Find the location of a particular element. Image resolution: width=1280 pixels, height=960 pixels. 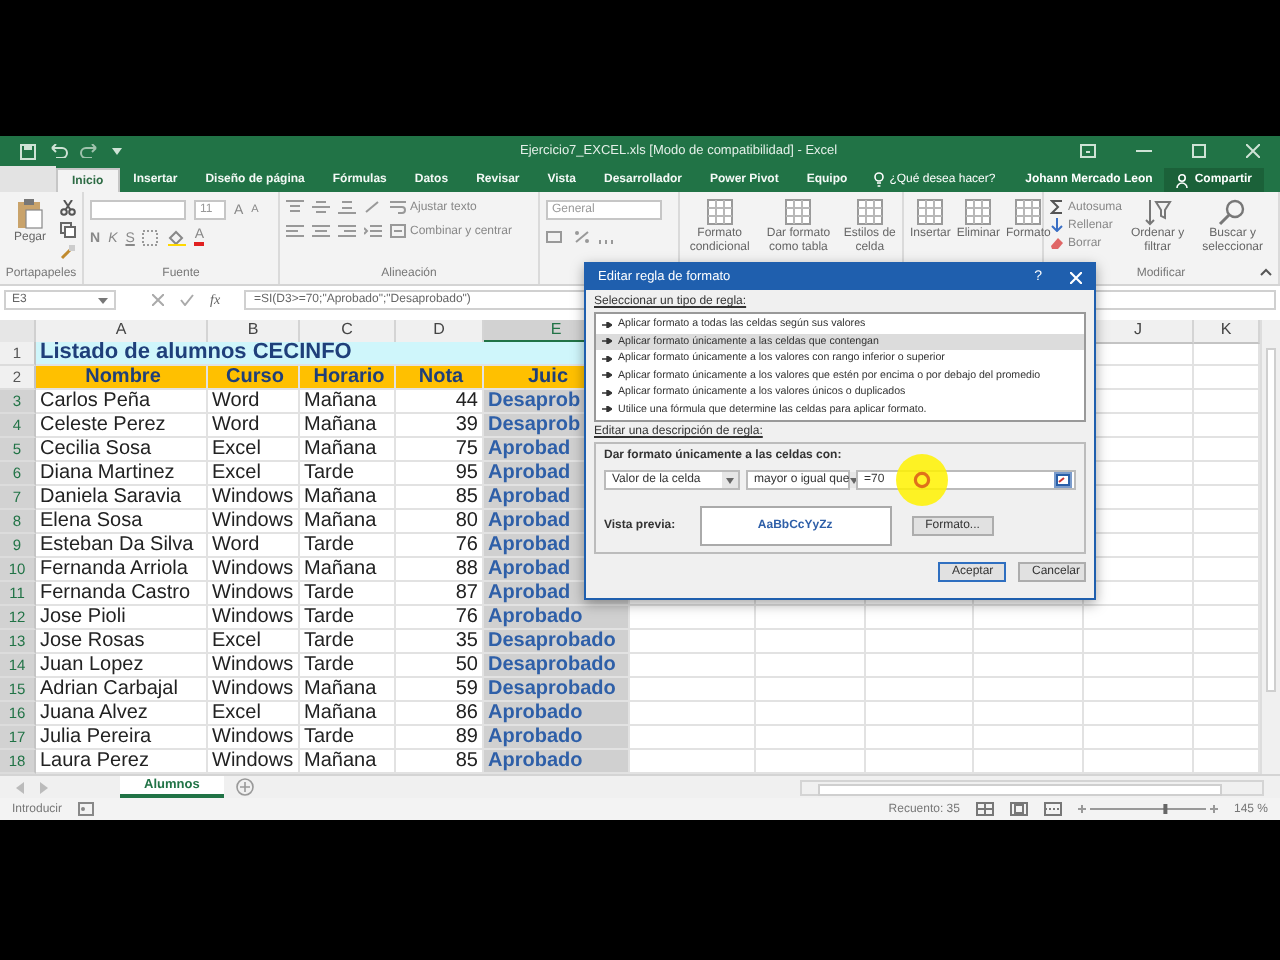

cell: Jose Rosas is located at coordinates (122, 642).